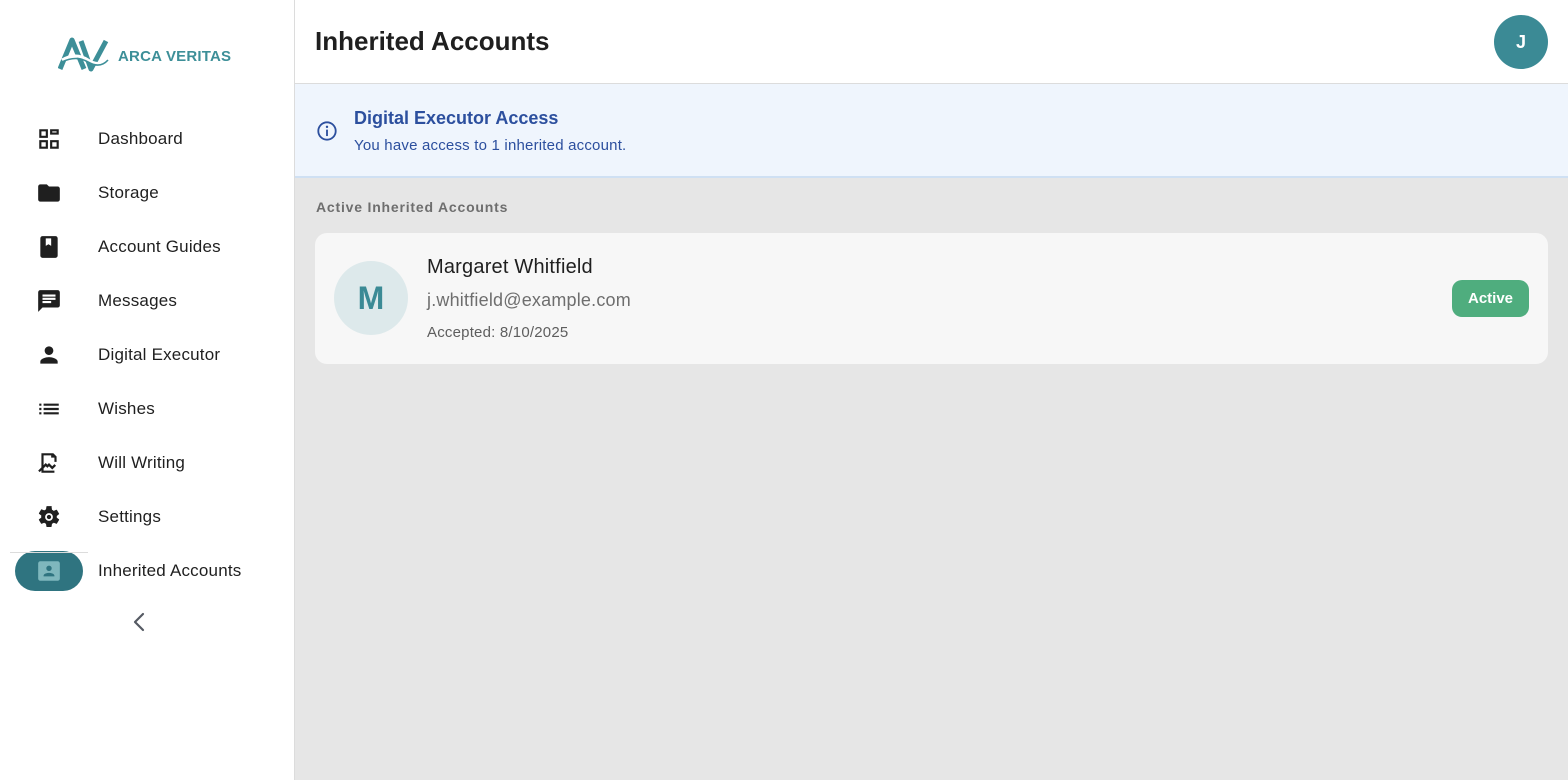 Image resolution: width=1568 pixels, height=780 pixels. I want to click on gear-icon, so click(49, 517).